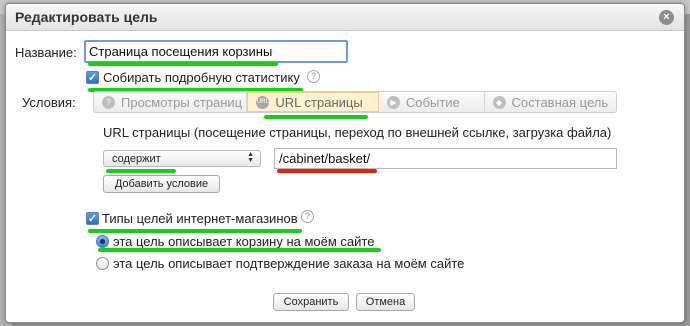  Describe the element at coordinates (385, 302) in the screenshot. I see `cancel-button: Отмена` at that location.